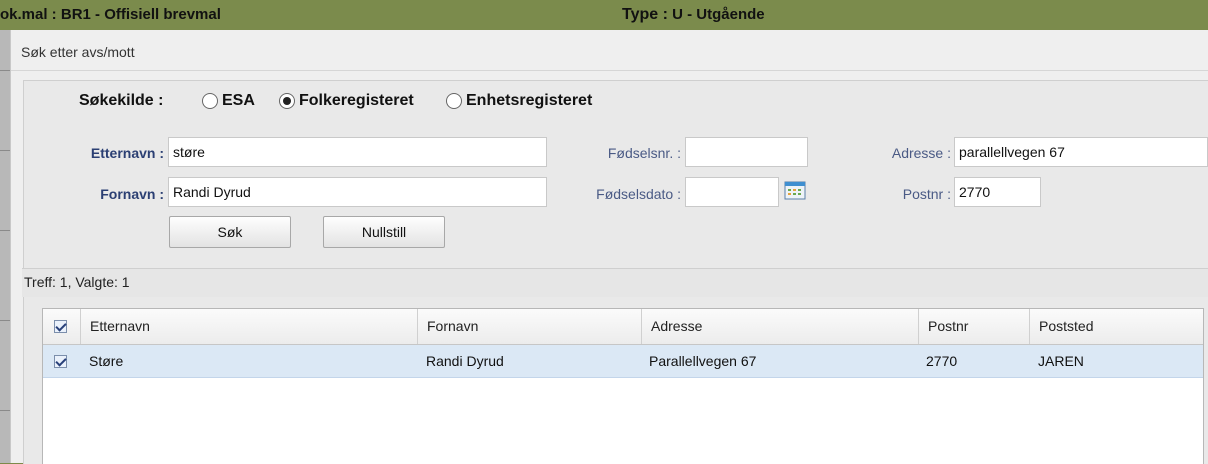 This screenshot has height=464, width=1208. What do you see at coordinates (356, 100) in the screenshot?
I see `radio-folkeregisteret-label: Folkeregisteret` at bounding box center [356, 100].